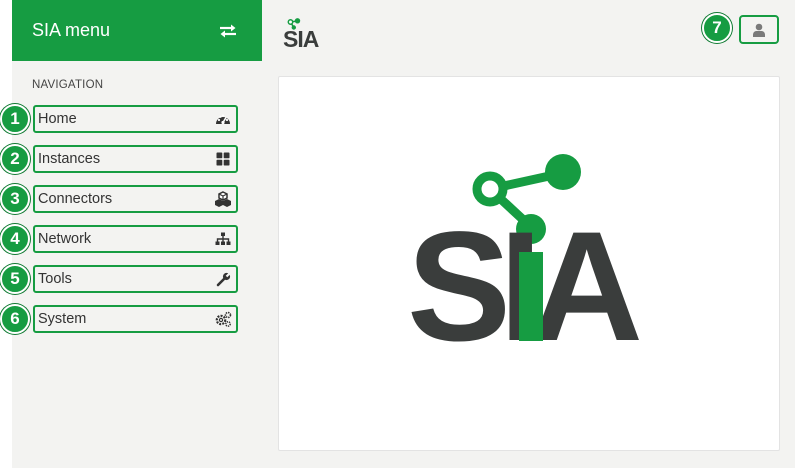 The height and width of the screenshot is (468, 795). Describe the element at coordinates (301, 38) in the screenshot. I see `svg-text: SIA` at that location.